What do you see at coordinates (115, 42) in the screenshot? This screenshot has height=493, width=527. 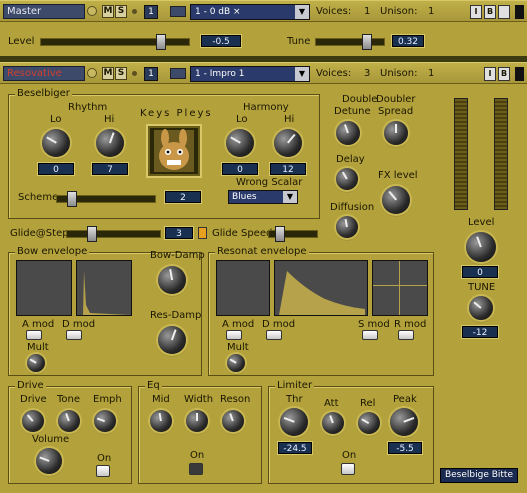 I see `level-slider` at bounding box center [115, 42].